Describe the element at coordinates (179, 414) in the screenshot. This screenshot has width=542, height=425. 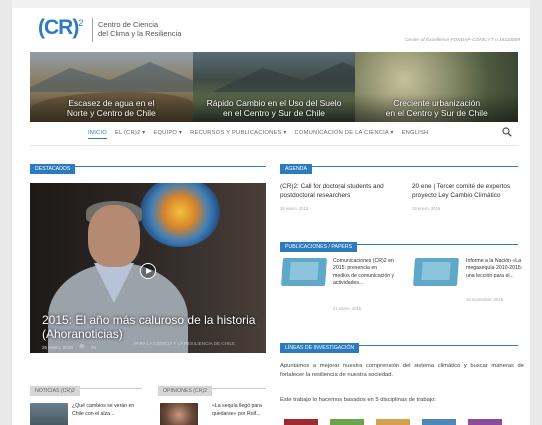
I see `opinion-thumbnail` at that location.